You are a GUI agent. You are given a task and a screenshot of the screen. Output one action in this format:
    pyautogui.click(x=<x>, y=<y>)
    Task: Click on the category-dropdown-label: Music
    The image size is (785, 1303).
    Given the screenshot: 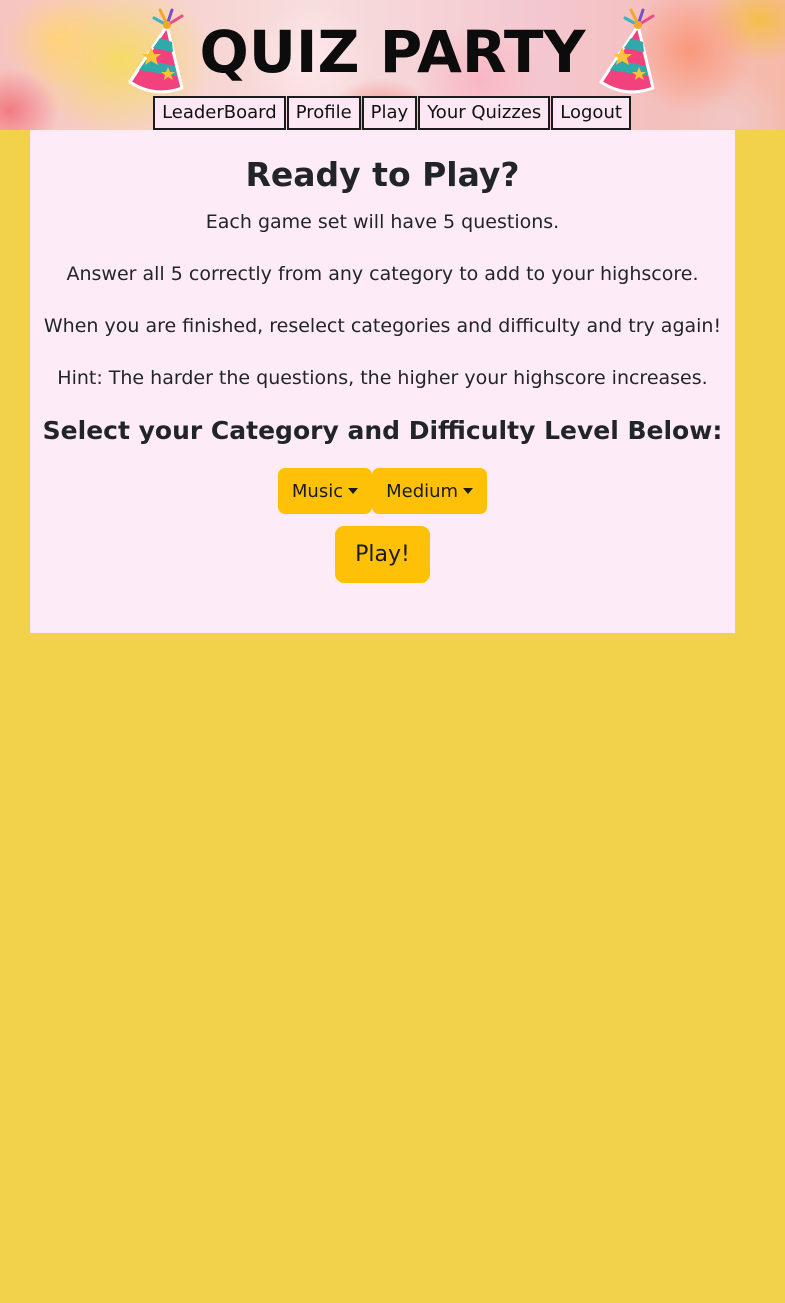 What is the action you would take?
    pyautogui.click(x=317, y=491)
    